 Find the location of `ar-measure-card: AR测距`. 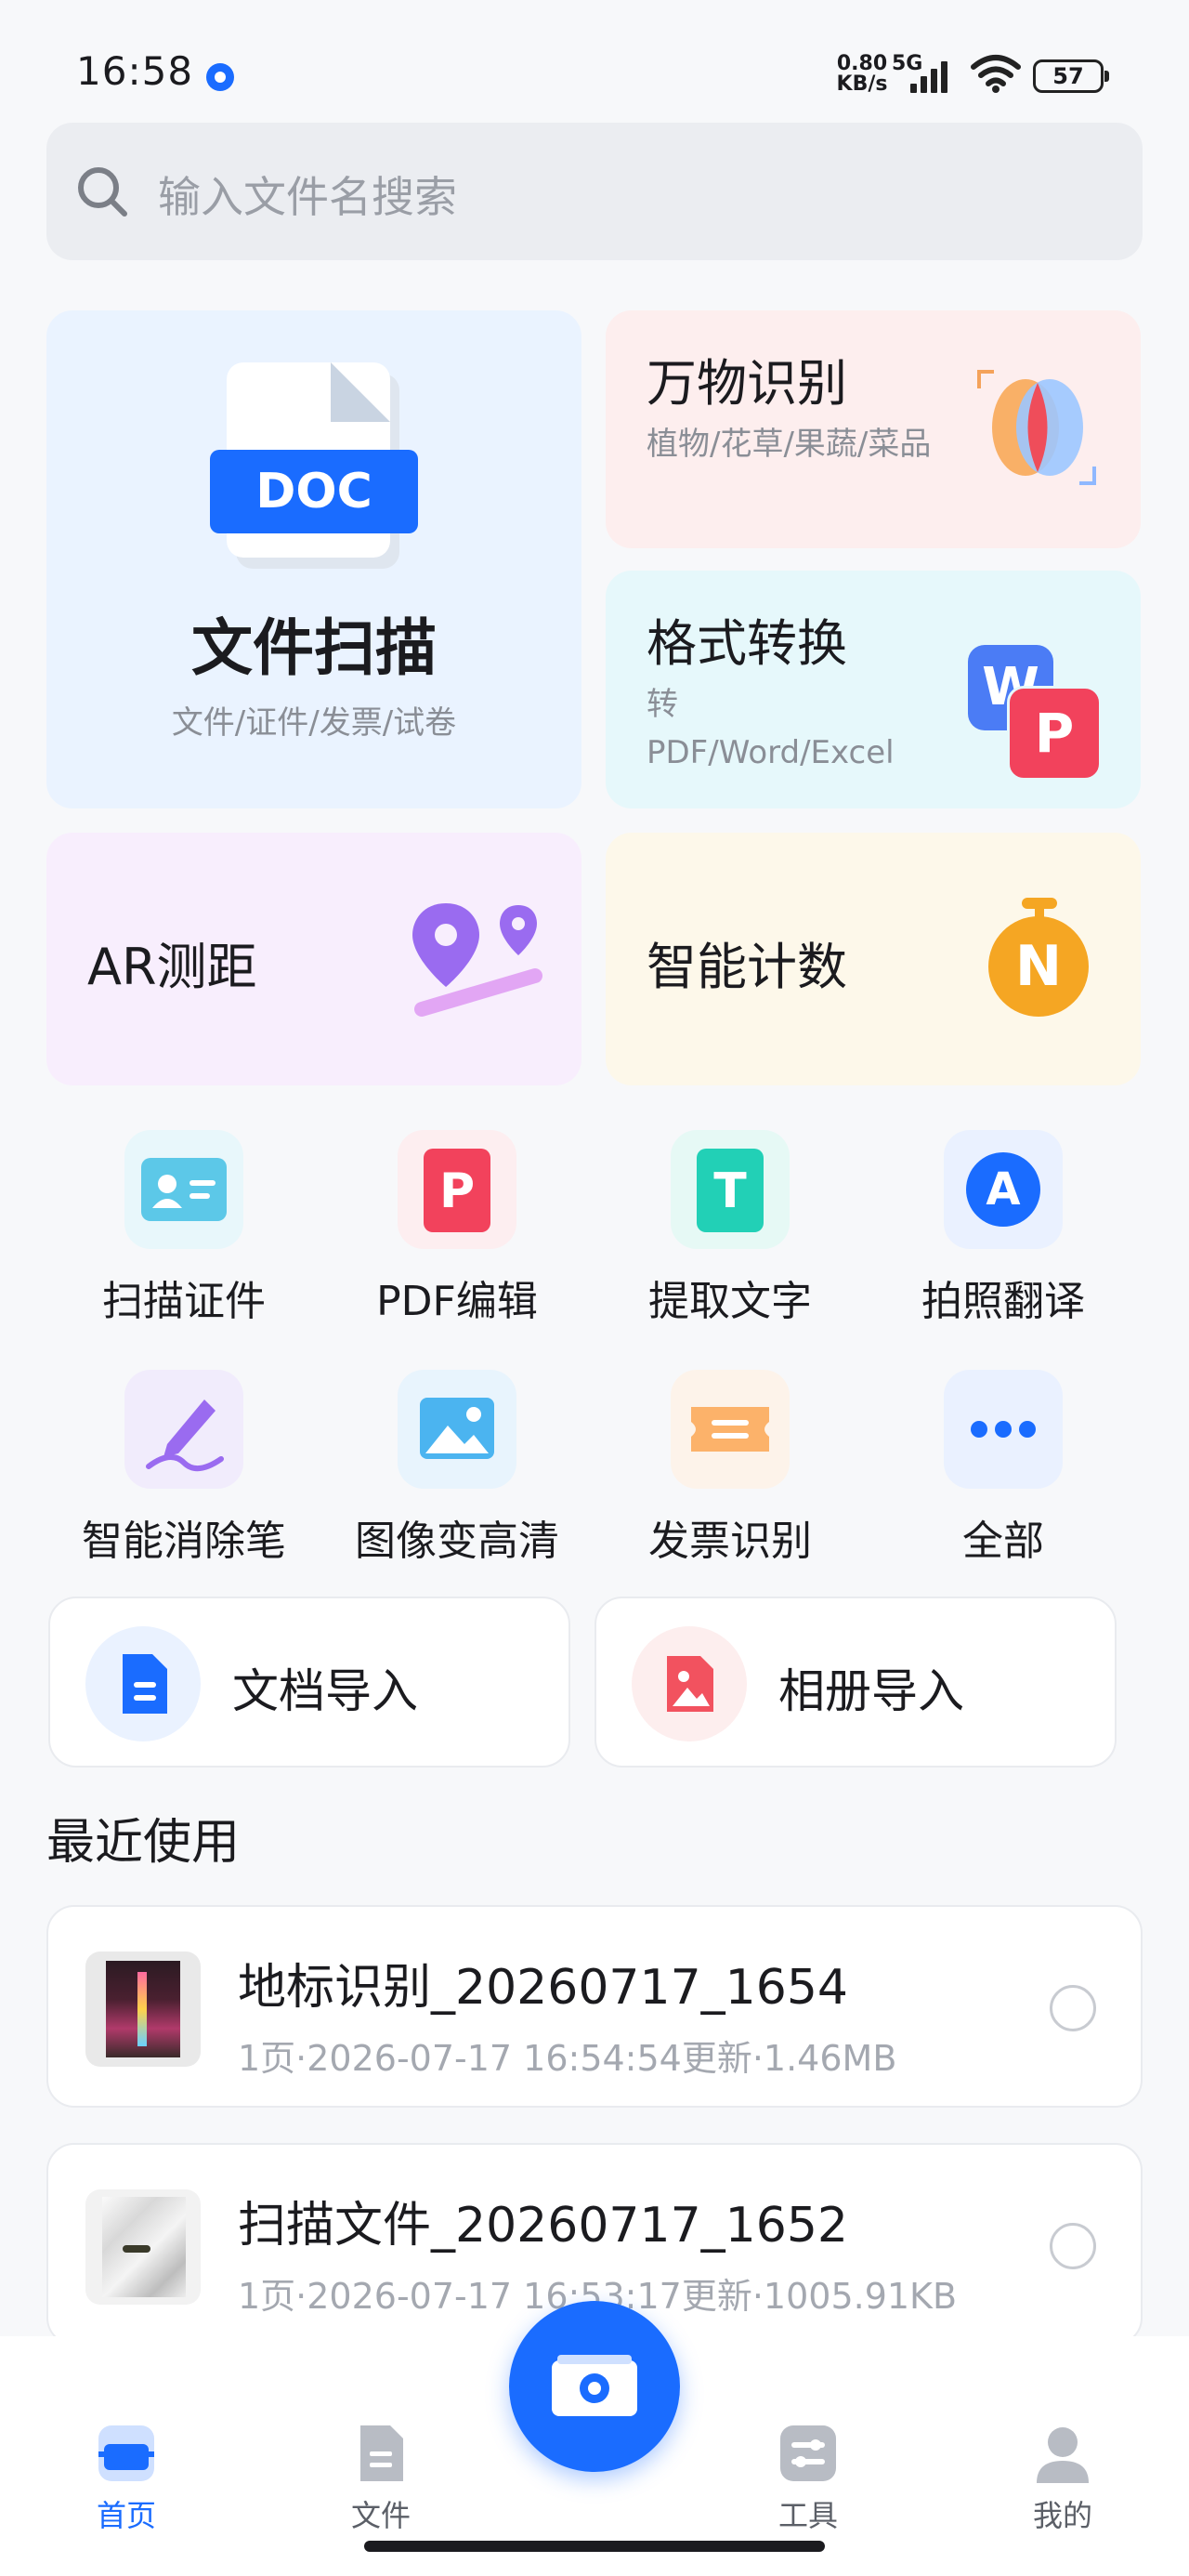

ar-measure-card: AR测距 is located at coordinates (313, 959).